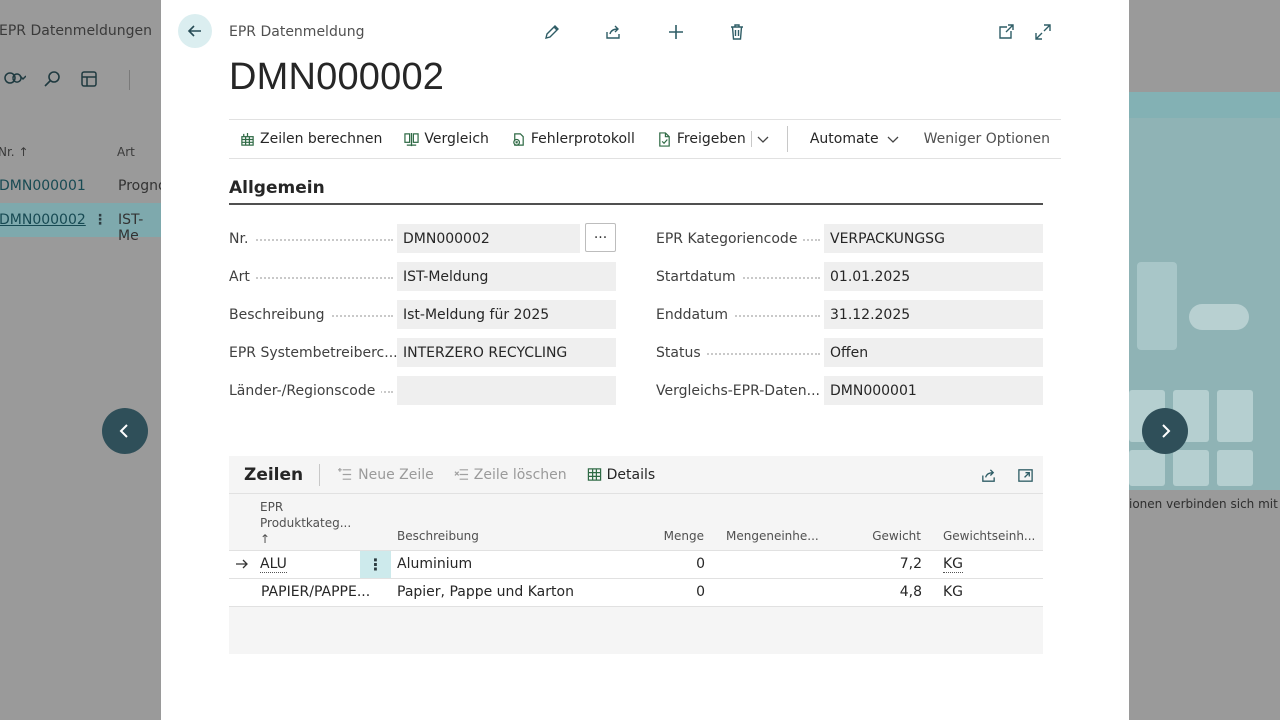  I want to click on hero-teaser-text: ionen verbinden sich mit, so click(1204, 504).